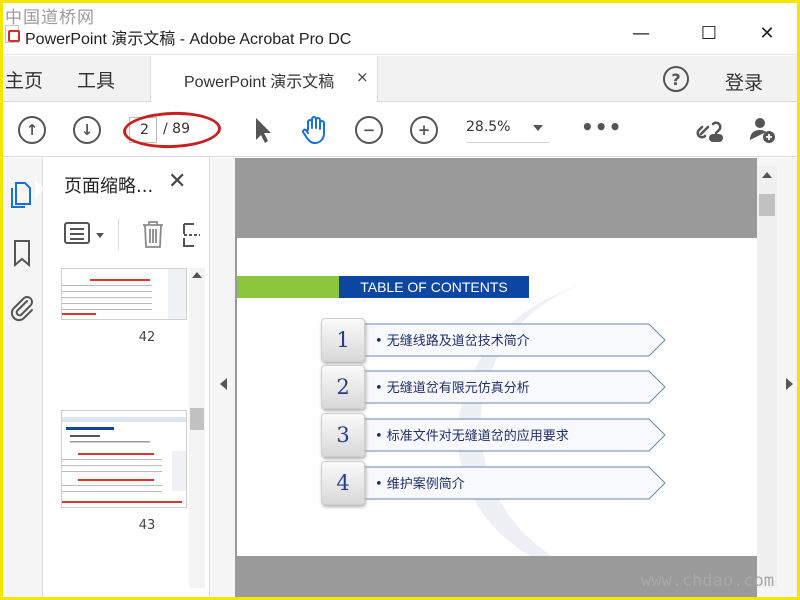 Image resolution: width=800 pixels, height=600 pixels. Describe the element at coordinates (343, 340) in the screenshot. I see `toc-number: 1` at that location.